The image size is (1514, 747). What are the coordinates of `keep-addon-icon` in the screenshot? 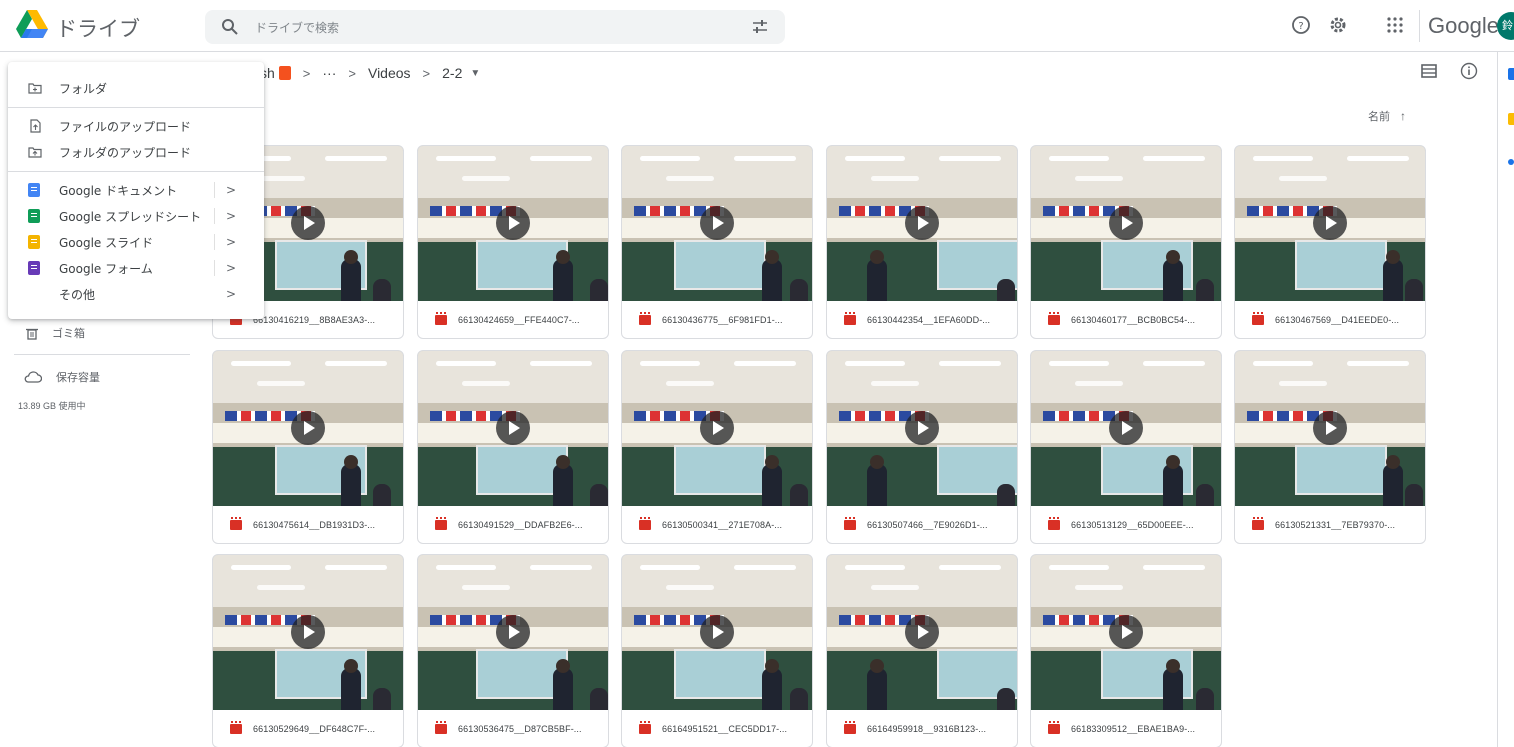 It's located at (1511, 119).